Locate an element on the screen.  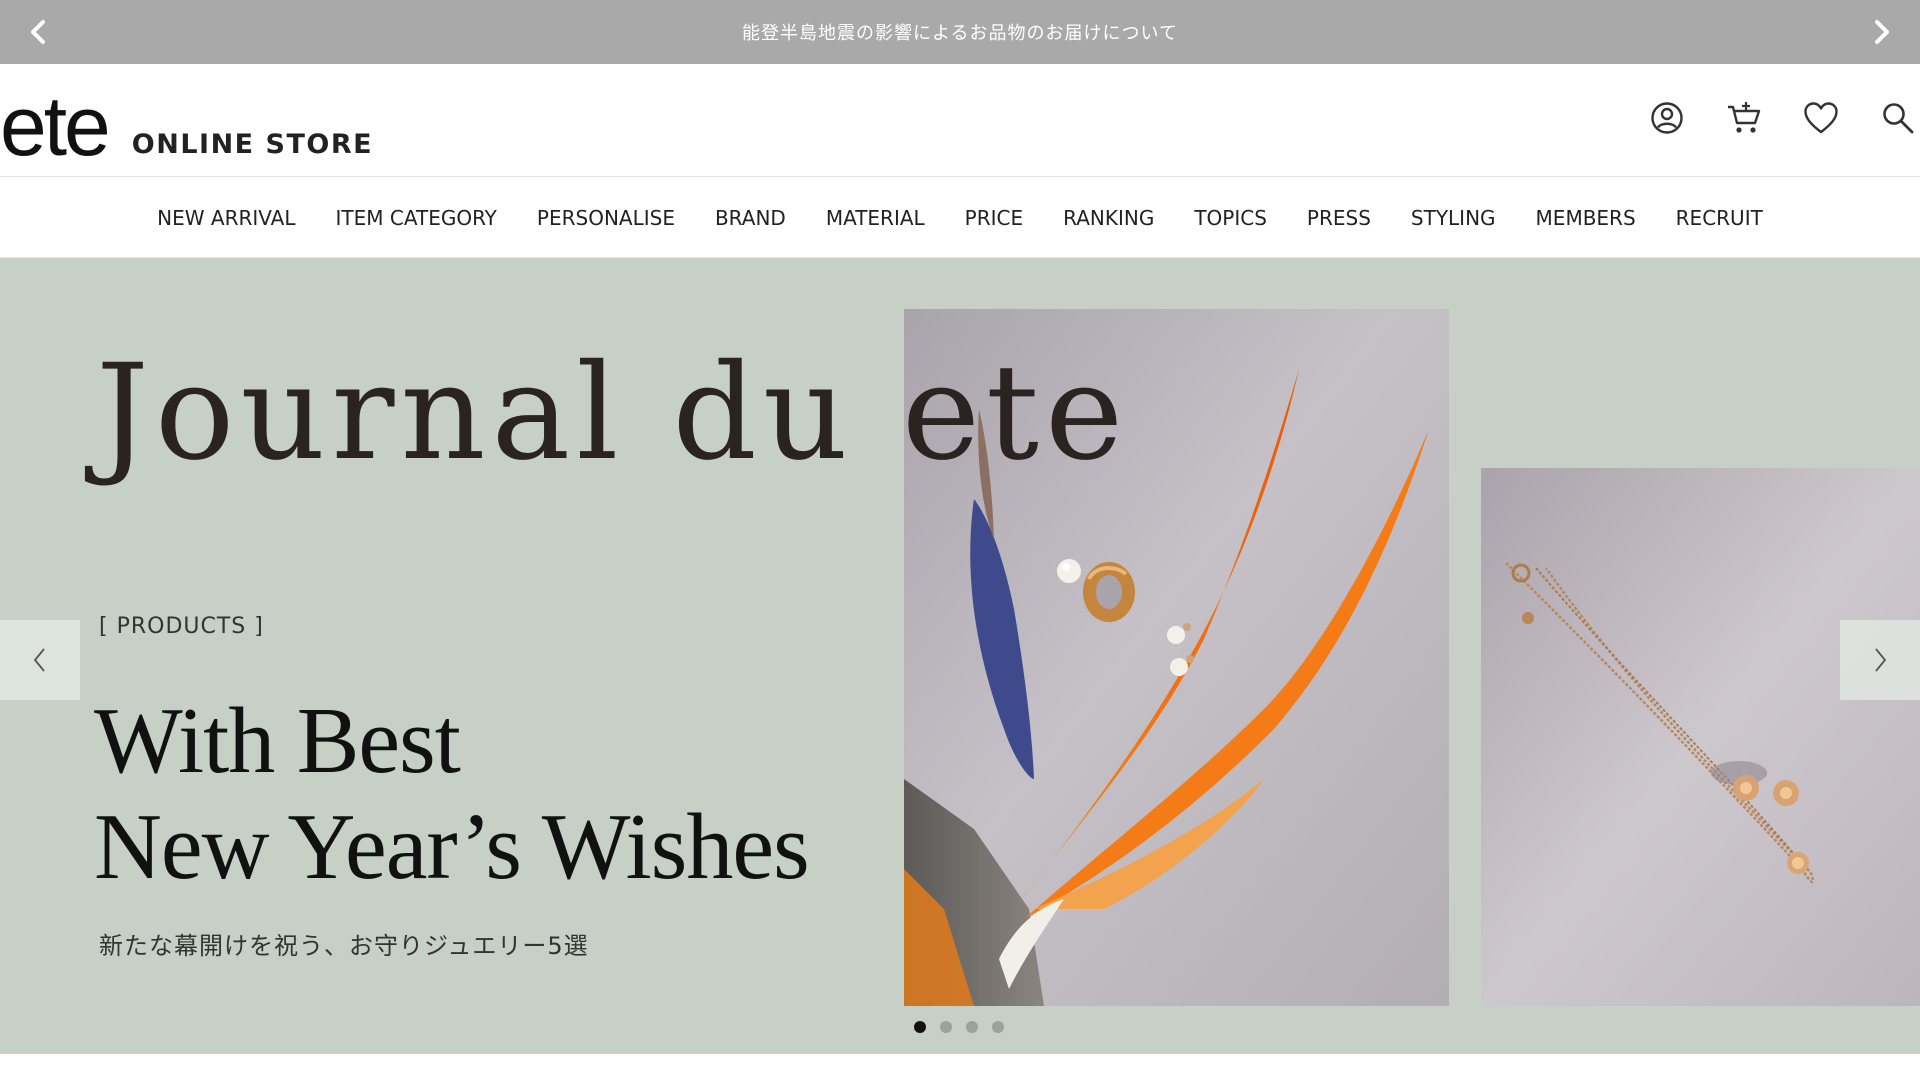
heart-icon is located at coordinates (1821, 118).